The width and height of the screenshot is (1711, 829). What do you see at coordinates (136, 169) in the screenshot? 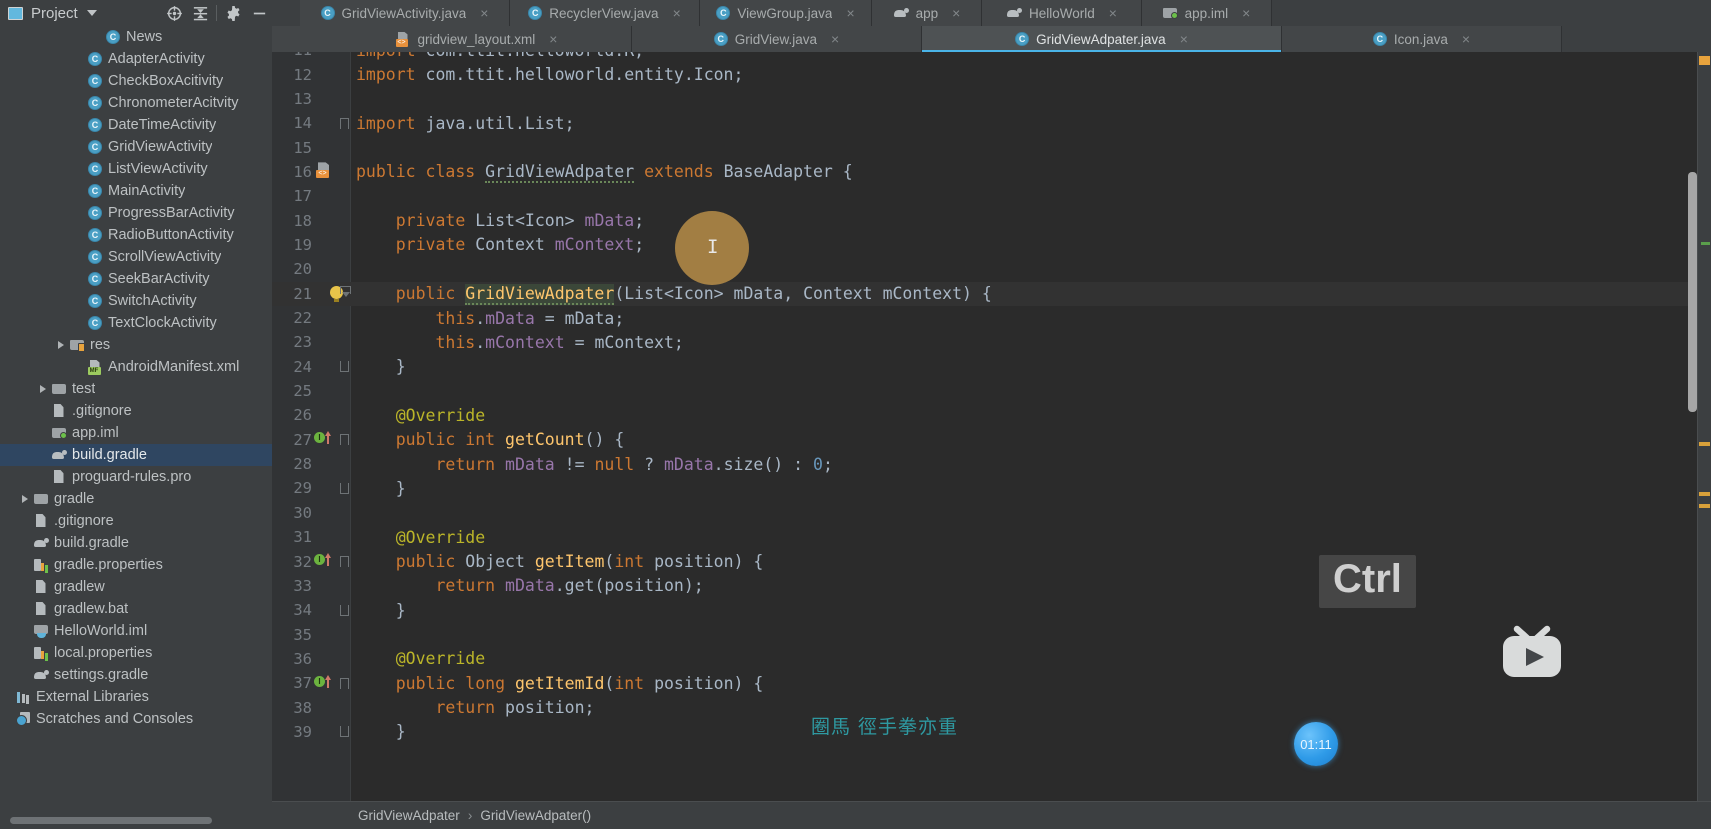
I see `tree-item-listviewactivity: C ListViewActivity` at bounding box center [136, 169].